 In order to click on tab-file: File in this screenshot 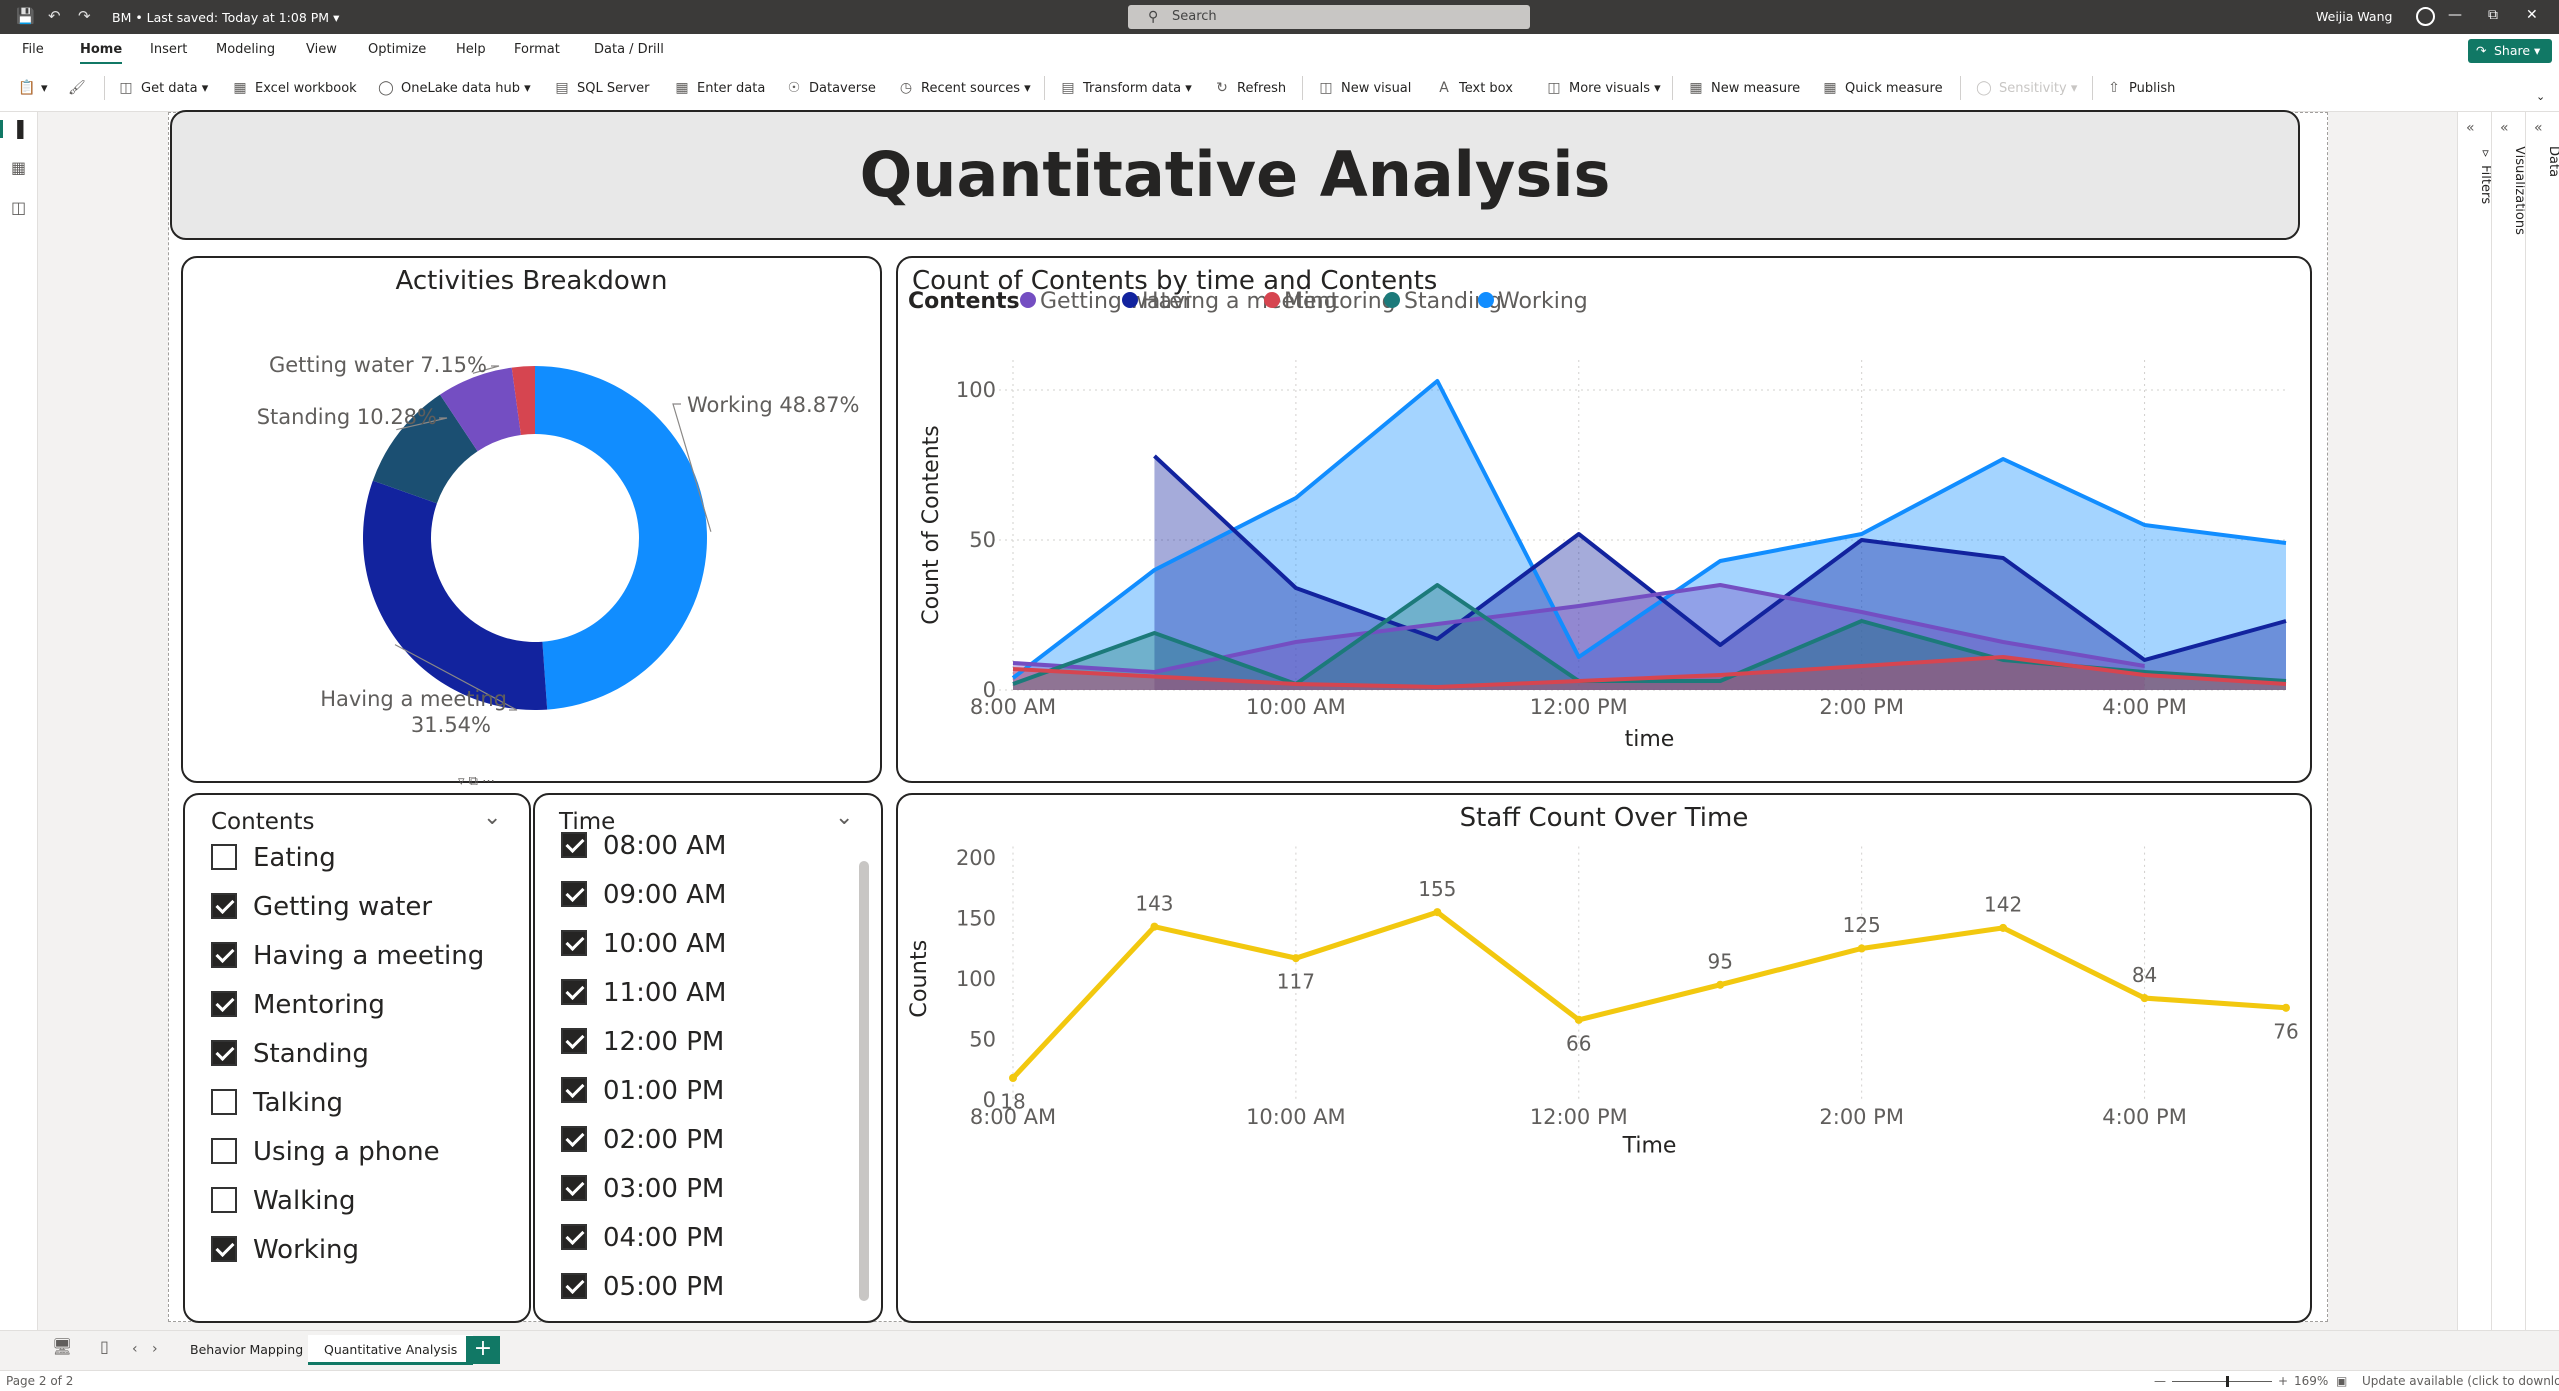, I will do `click(33, 49)`.